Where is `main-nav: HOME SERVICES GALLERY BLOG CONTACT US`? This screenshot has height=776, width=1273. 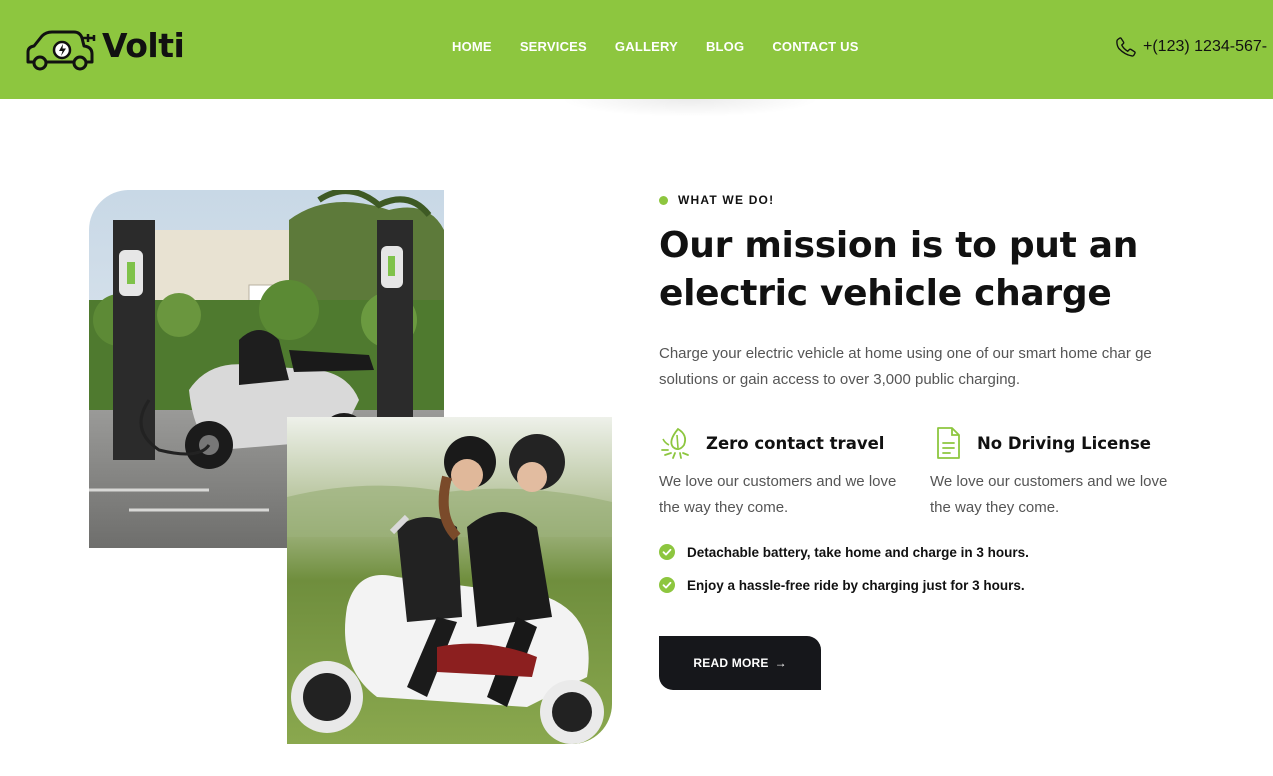 main-nav: HOME SERVICES GALLERY BLOG CONTACT US is located at coordinates (669, 46).